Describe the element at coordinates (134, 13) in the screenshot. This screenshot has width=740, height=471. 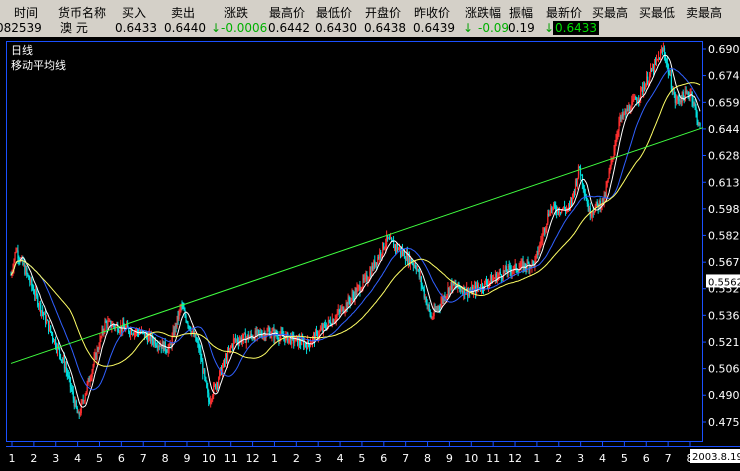
I see `header-buy: 买入` at that location.